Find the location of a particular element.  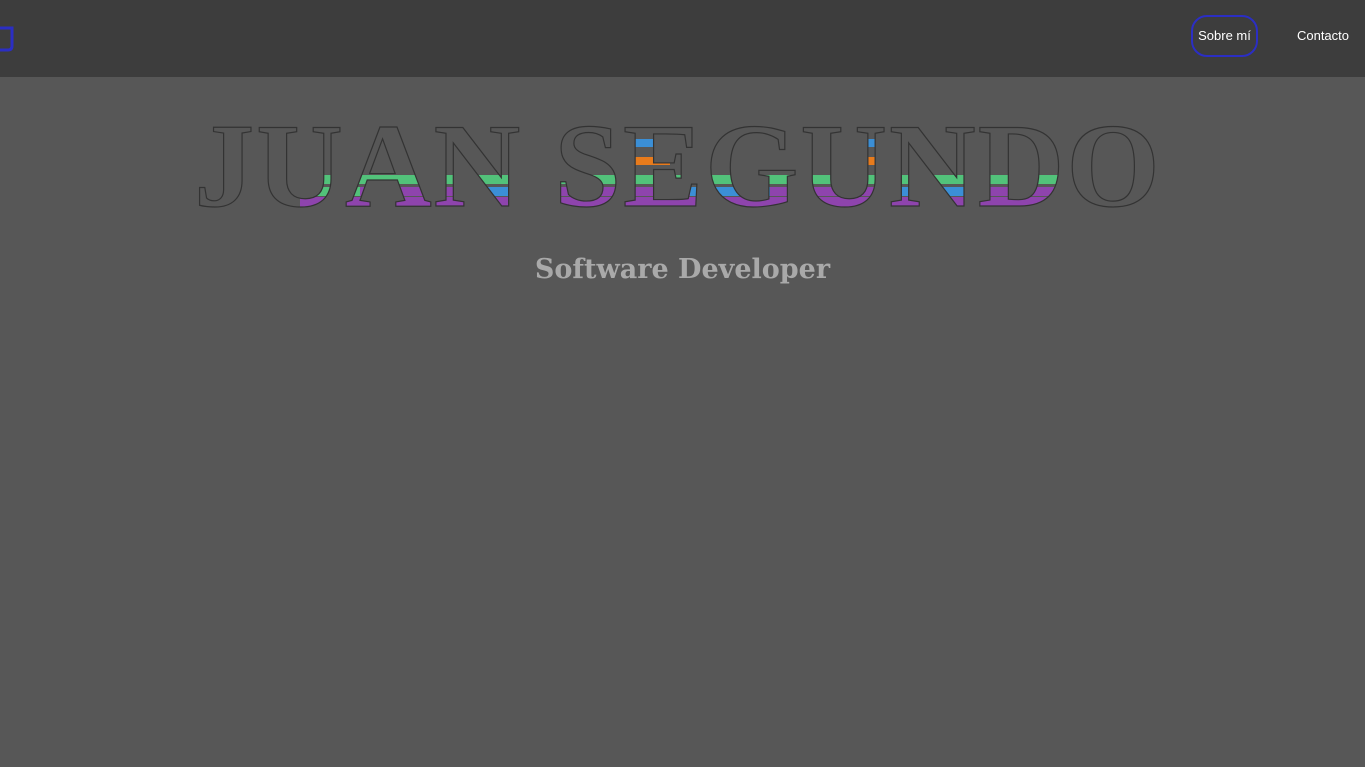

nav-link-contacto: Contacto is located at coordinates (1323, 36).